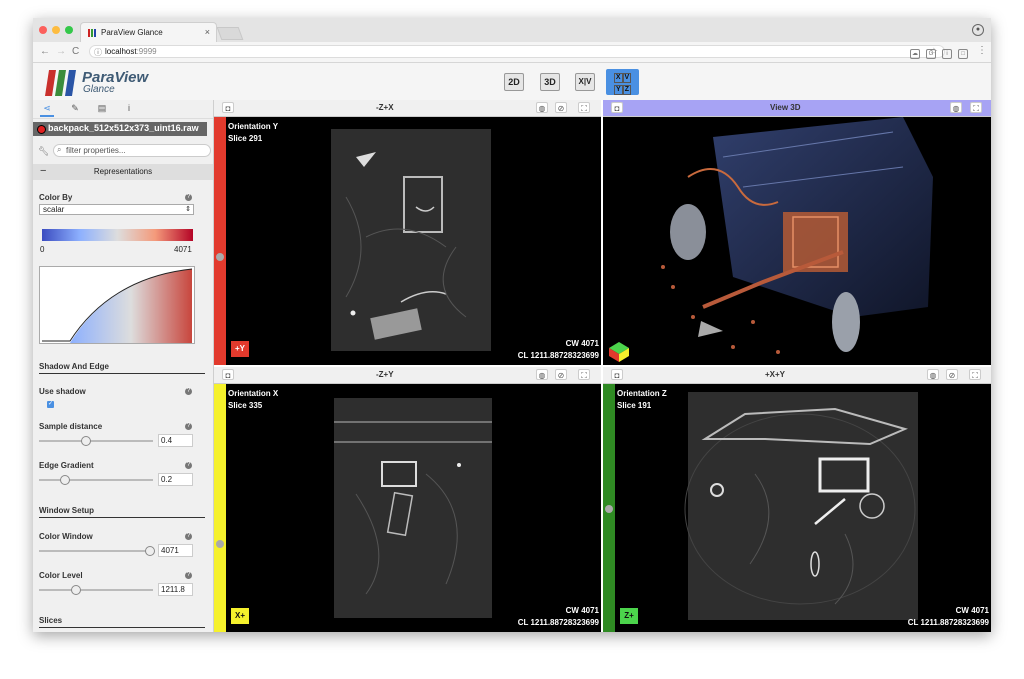 The height and width of the screenshot is (679, 1024). I want to click on opacity-function-editor, so click(117, 305).